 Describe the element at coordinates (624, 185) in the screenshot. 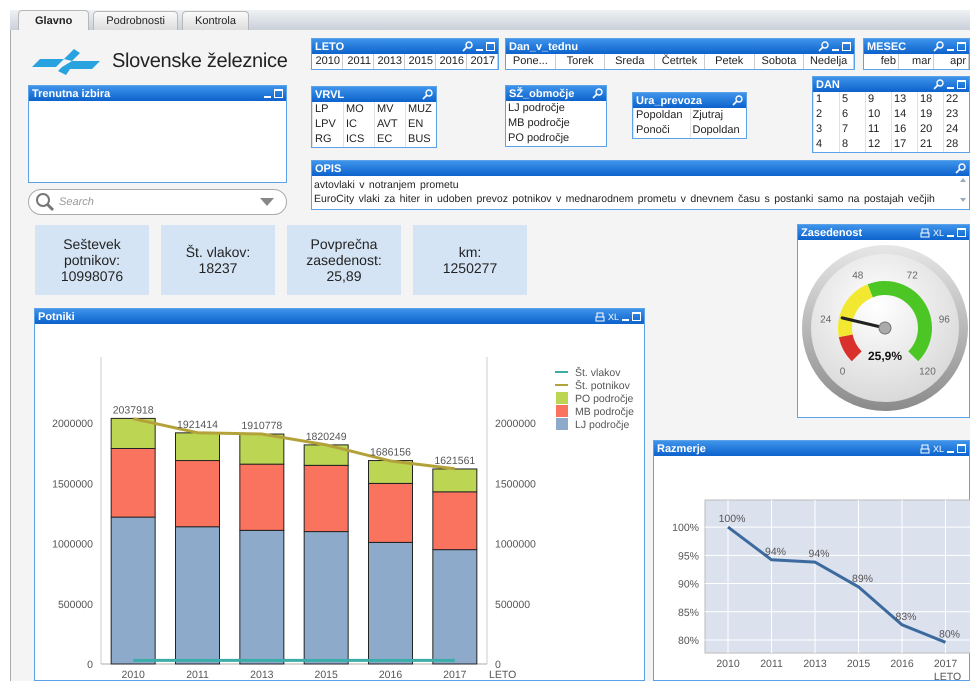

I see `description-line: avtovlaki v notranjem prometu` at that location.